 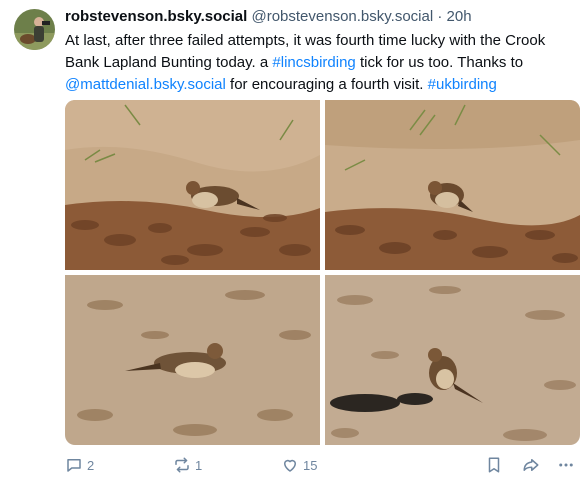 I want to click on bookmark-icon, so click(x=494, y=465).